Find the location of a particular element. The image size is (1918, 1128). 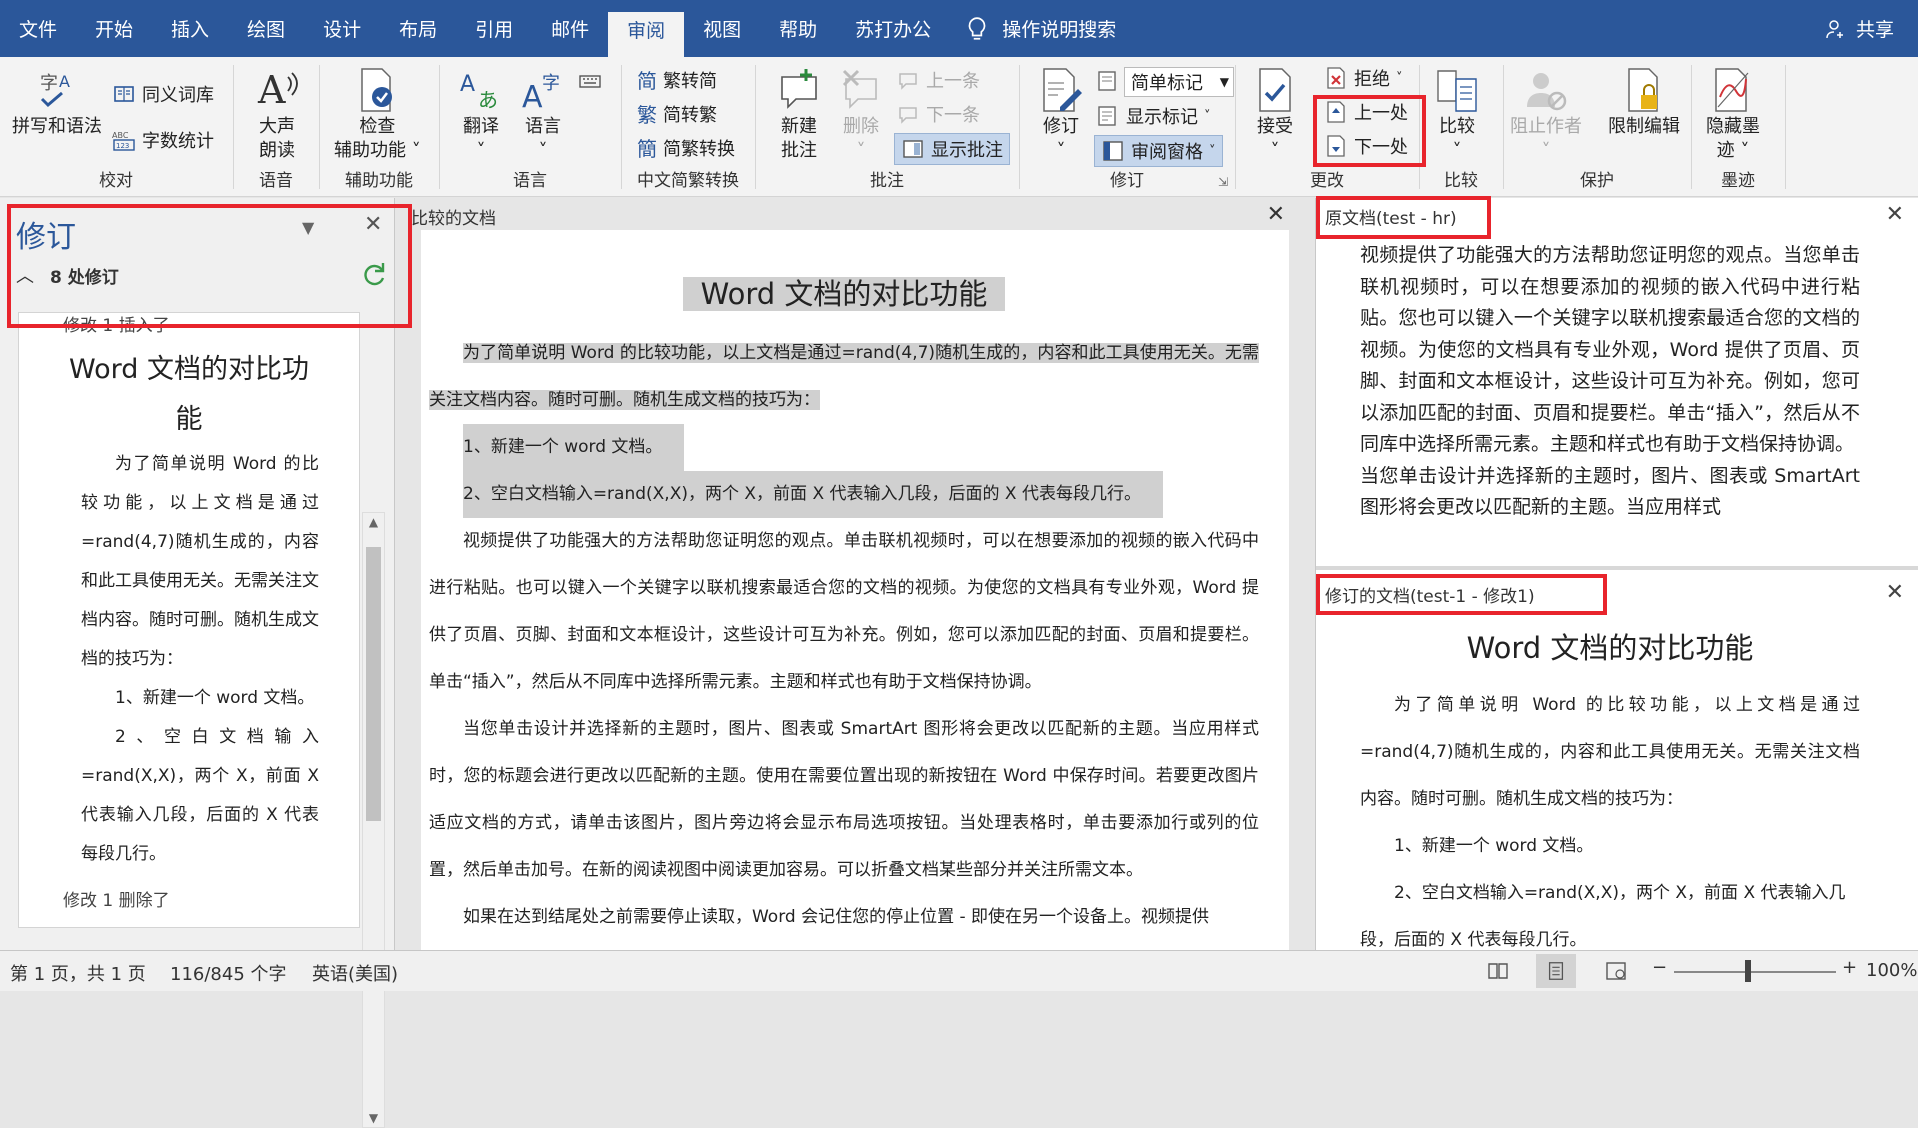

pane-options-icon: ▼ is located at coordinates (308, 227).